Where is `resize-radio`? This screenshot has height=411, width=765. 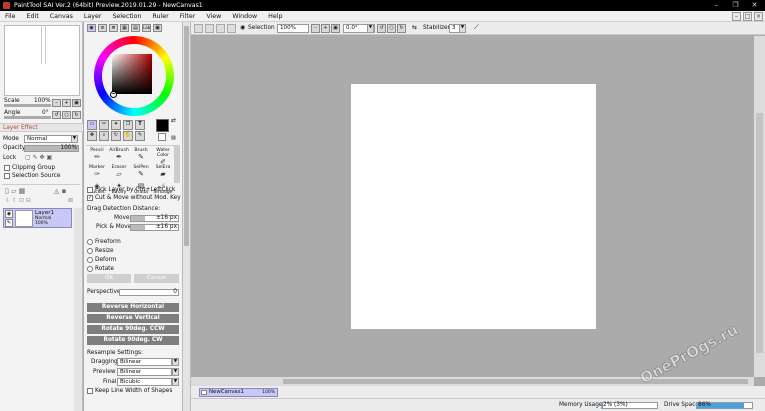
resize-radio is located at coordinates (90, 251).